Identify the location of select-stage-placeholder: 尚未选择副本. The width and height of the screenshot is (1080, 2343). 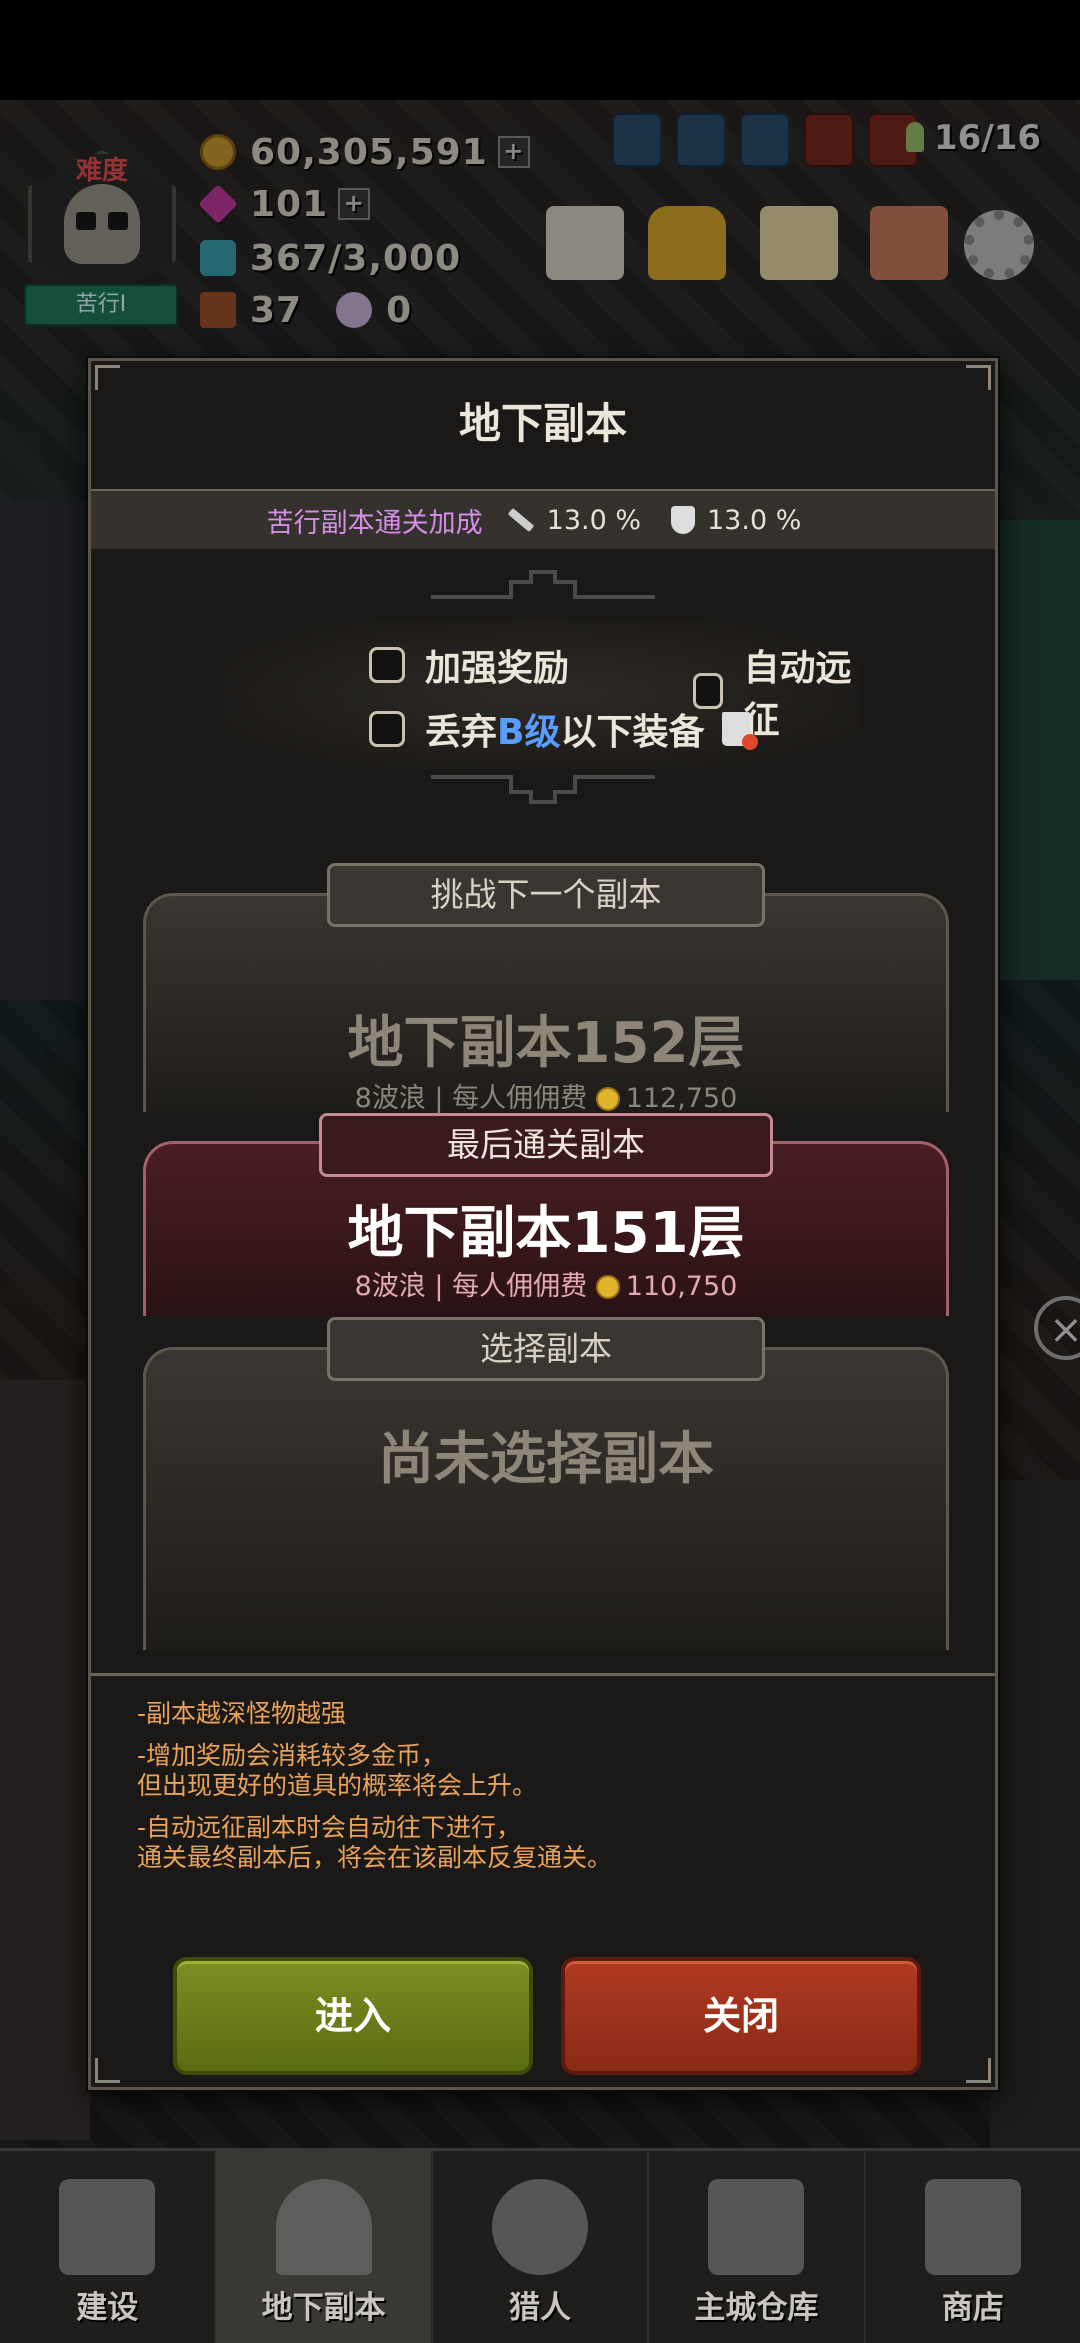
(546, 1459).